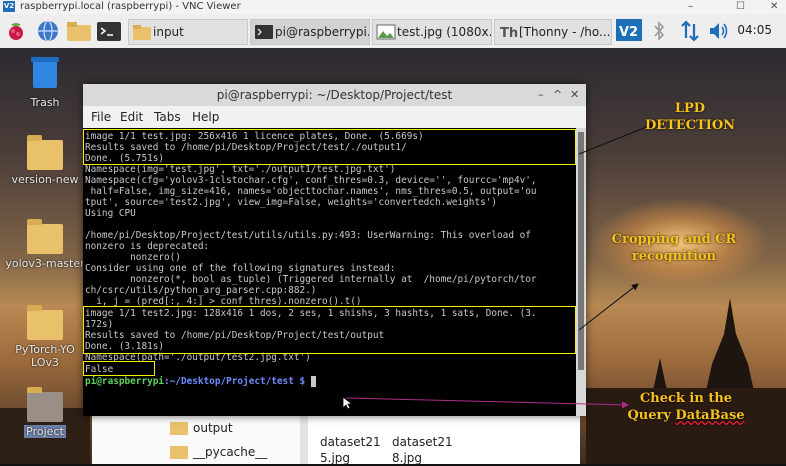 The image size is (786, 466). I want to click on annotation-line: Check in the, so click(686, 398).